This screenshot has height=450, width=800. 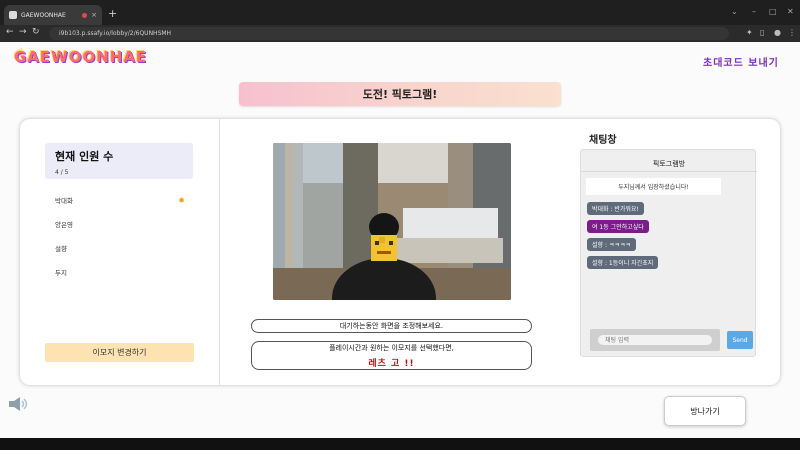 I want to click on member-list: 박대화 ✹ 양은영 설향 두지, so click(x=120, y=236).